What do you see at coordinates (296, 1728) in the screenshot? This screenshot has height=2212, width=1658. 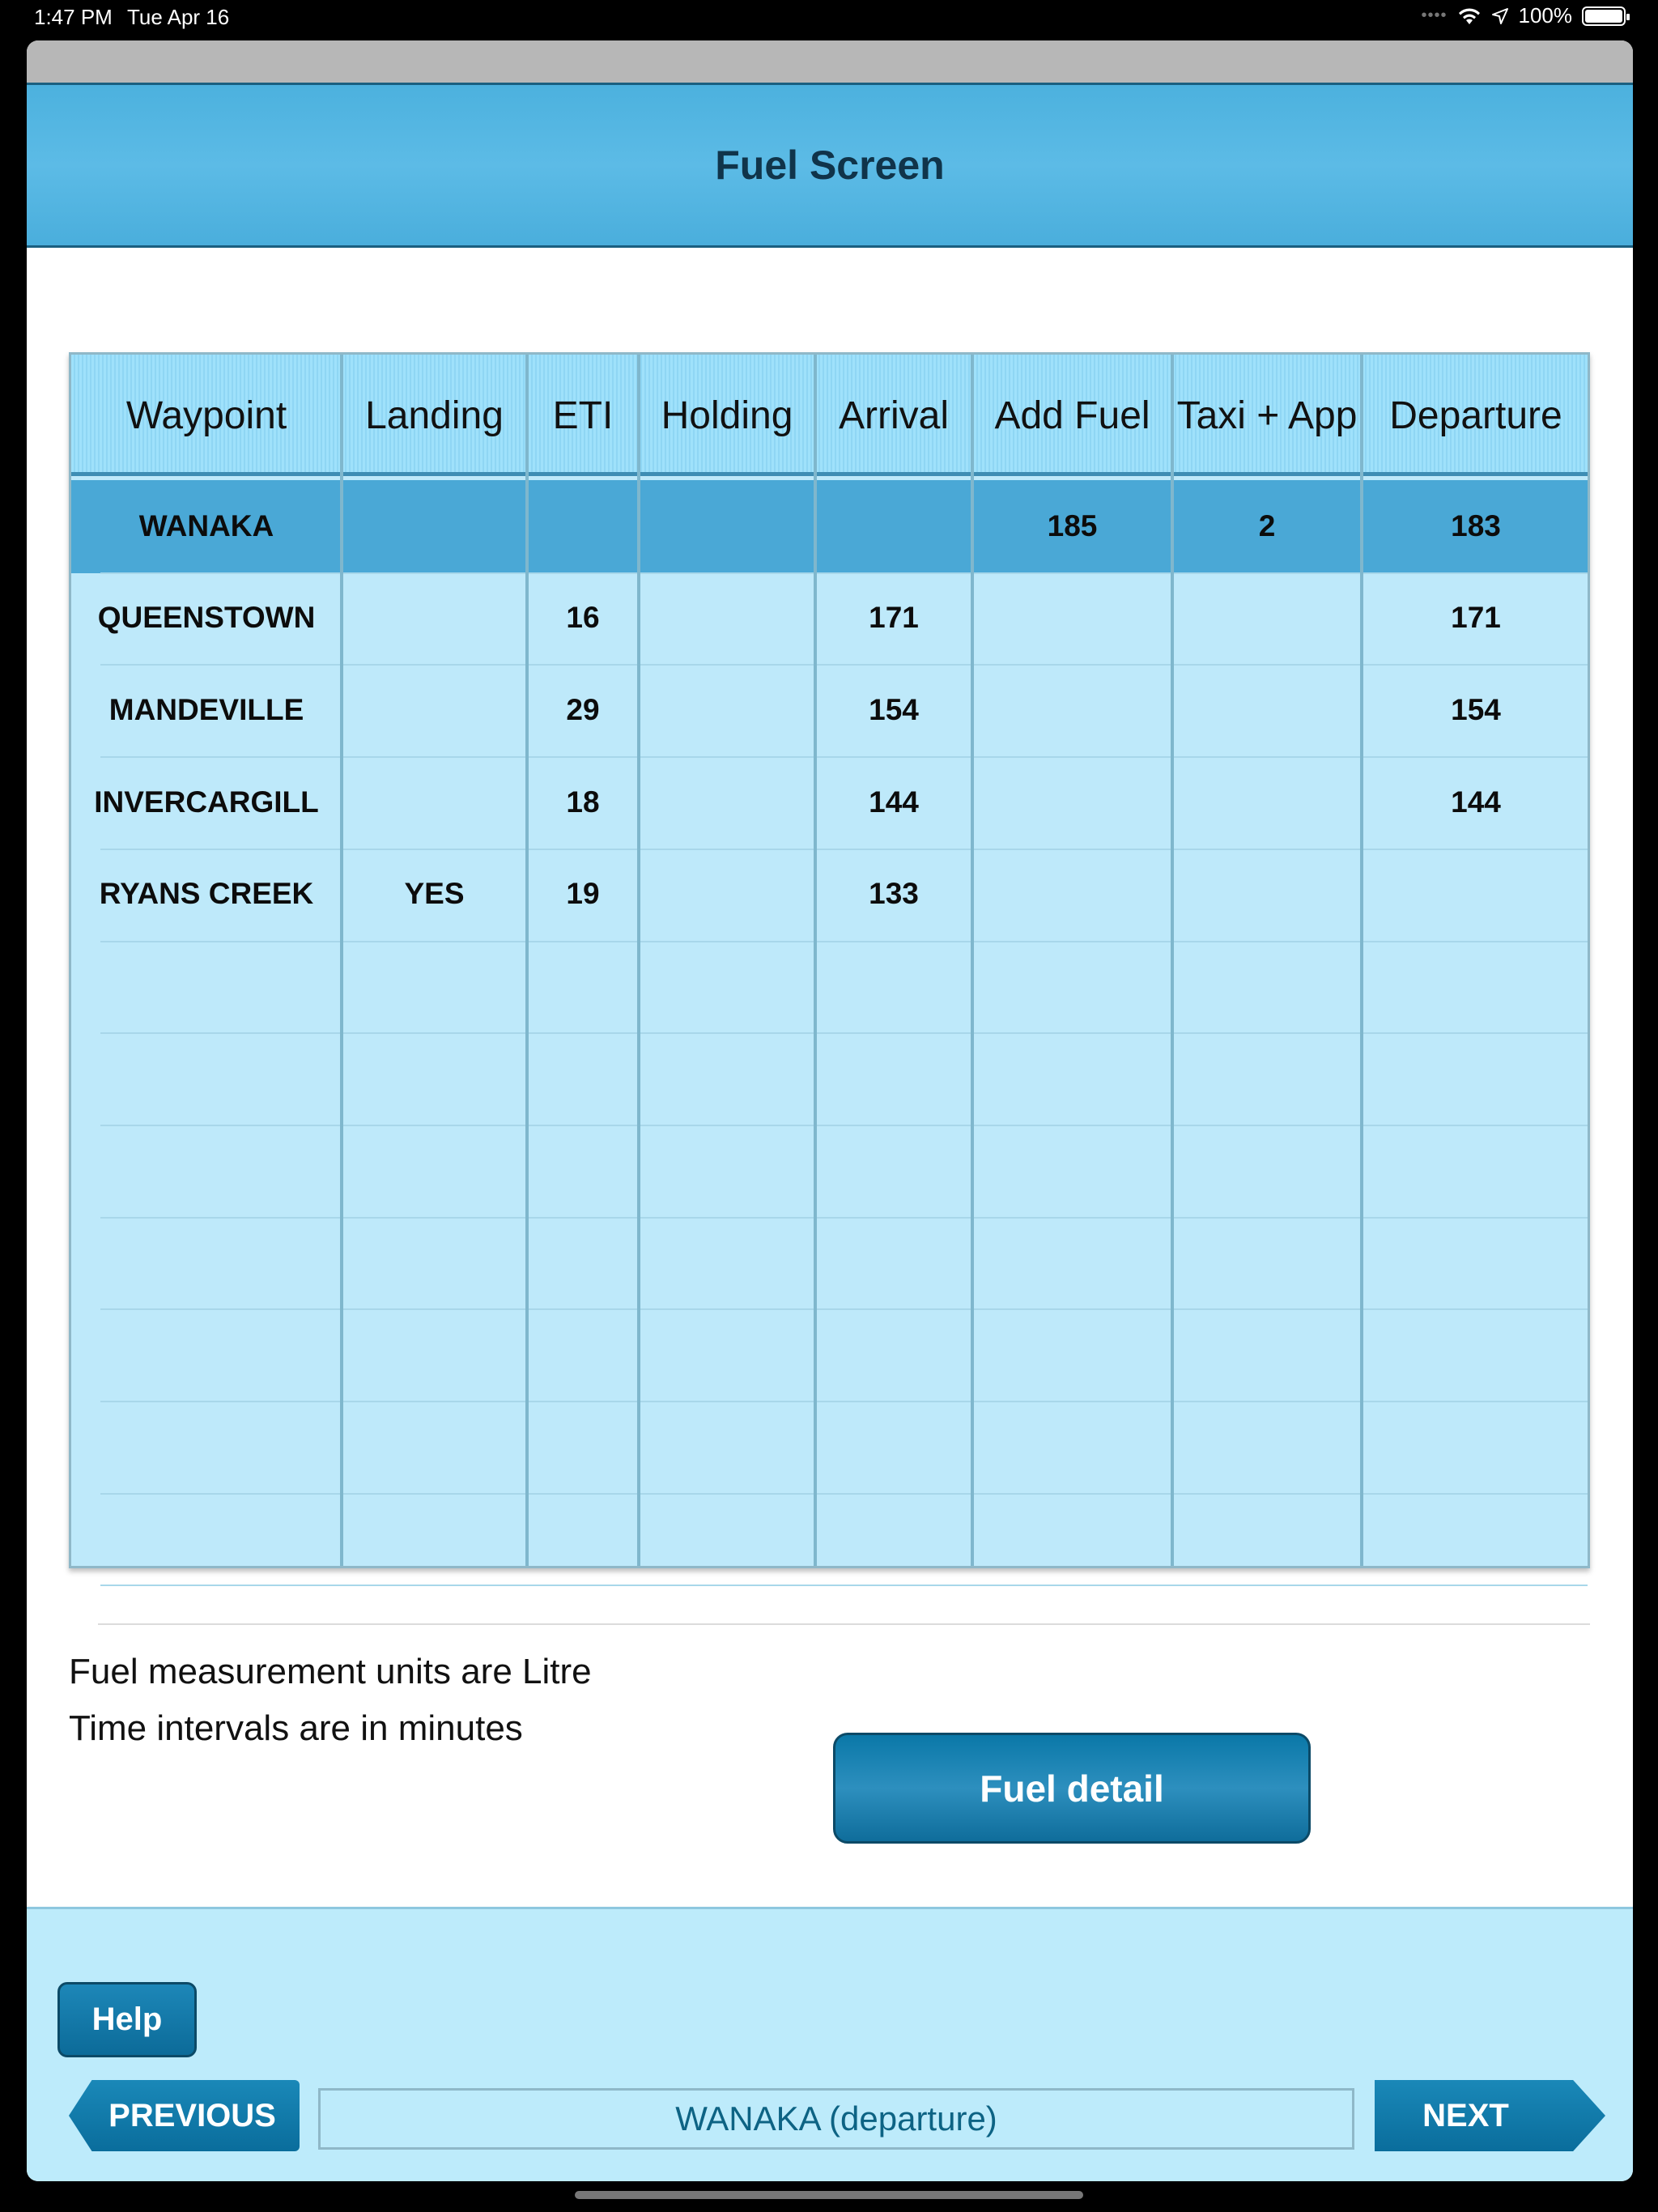 I see `time-note: Time intervals are in minutes` at bounding box center [296, 1728].